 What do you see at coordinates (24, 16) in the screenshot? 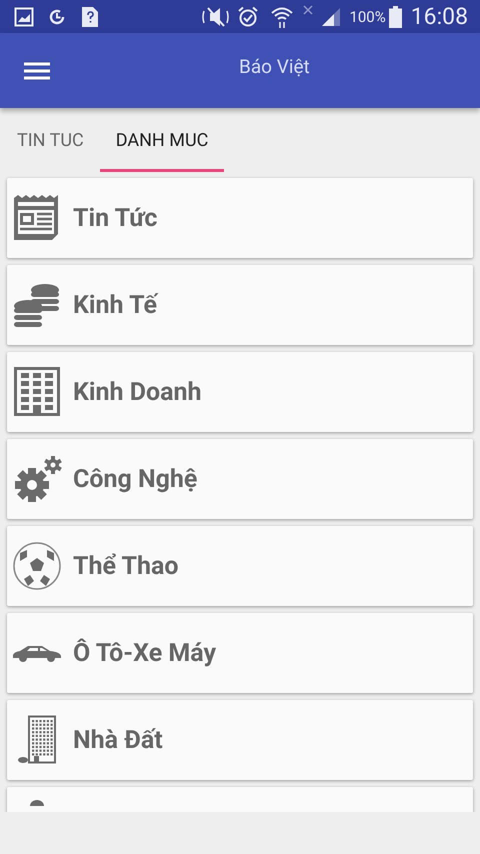
I see `picture-icon` at bounding box center [24, 16].